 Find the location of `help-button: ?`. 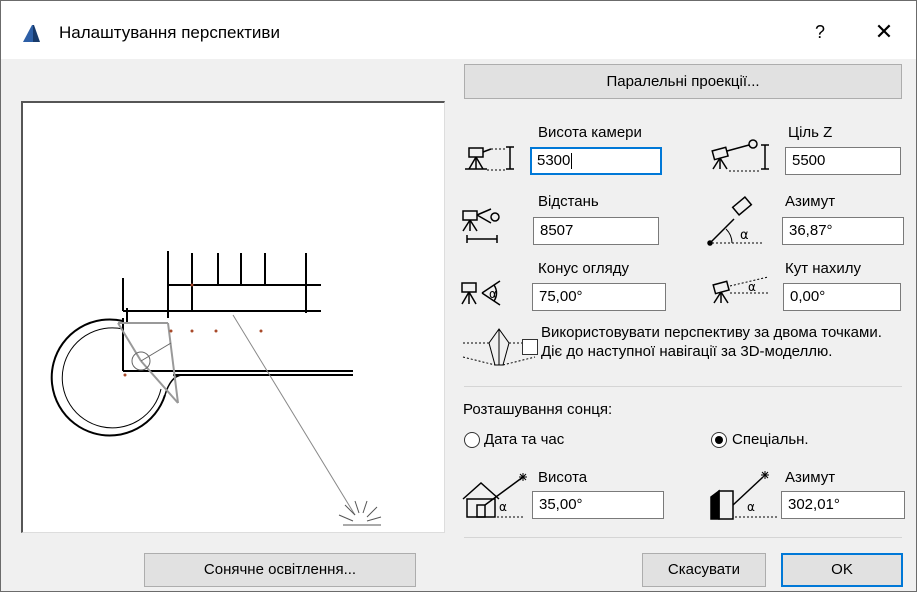

help-button: ? is located at coordinates (820, 32).